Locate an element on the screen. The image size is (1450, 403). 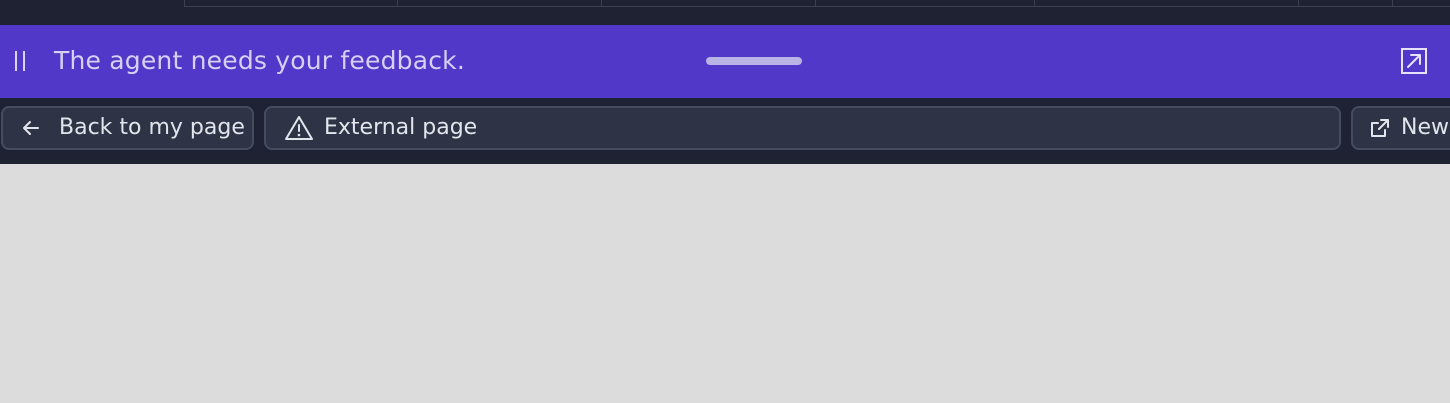
external-page-url-bar: External page is located at coordinates (802, 128).